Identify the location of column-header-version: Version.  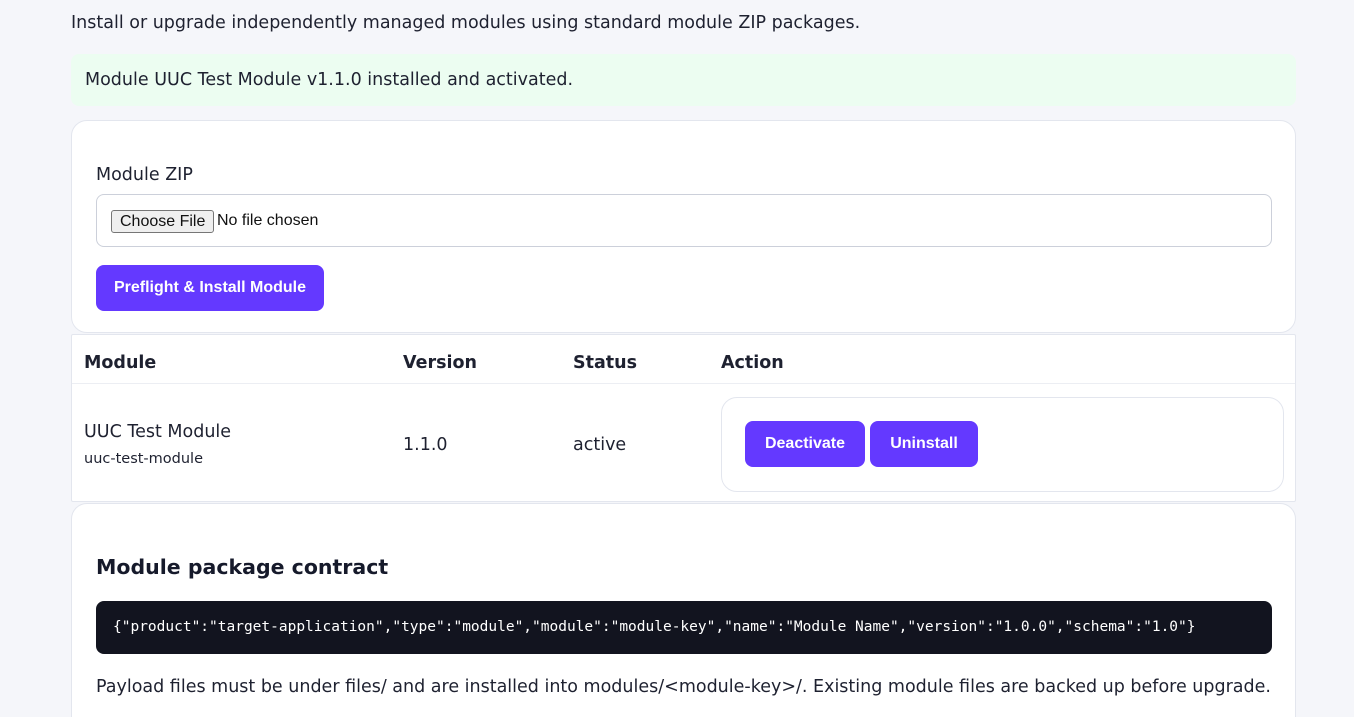
(440, 363).